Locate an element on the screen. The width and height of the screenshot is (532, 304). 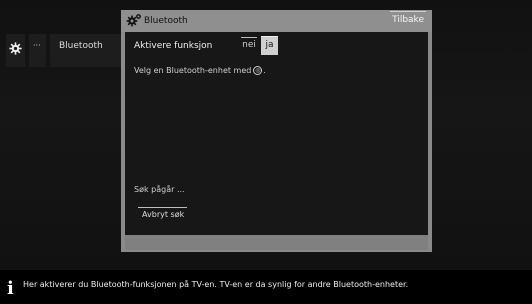
bluetooth-gear-icon is located at coordinates (133, 20).